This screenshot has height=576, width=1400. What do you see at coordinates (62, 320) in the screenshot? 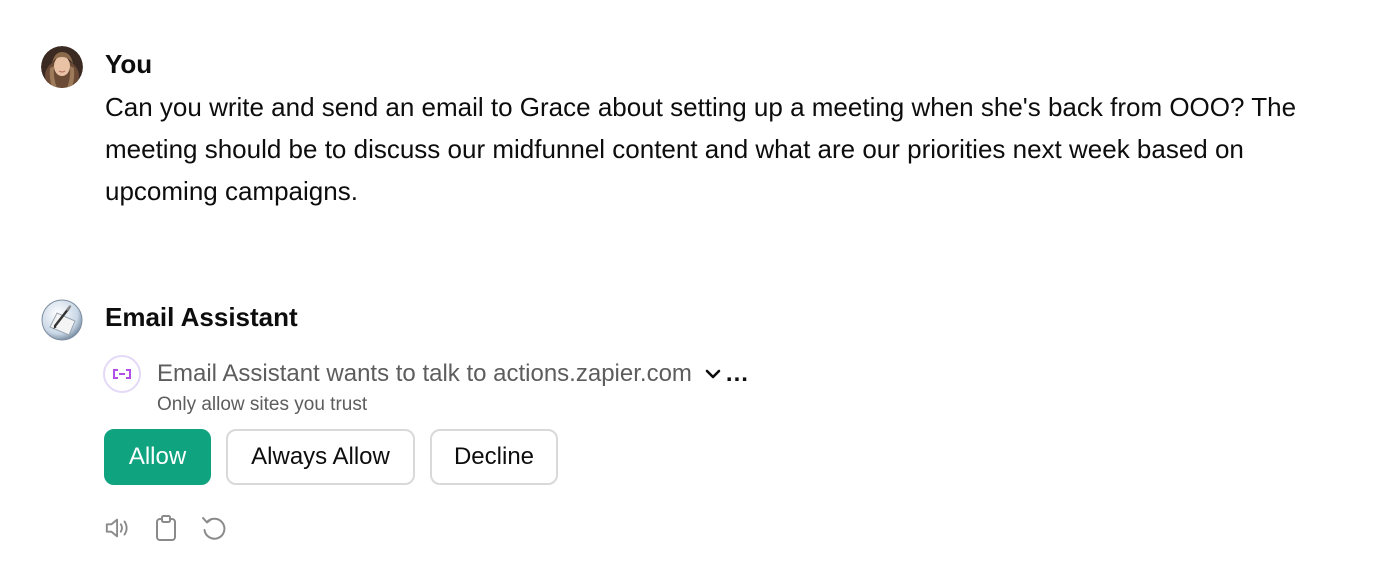
I see `pen-and-paper-icon` at bounding box center [62, 320].